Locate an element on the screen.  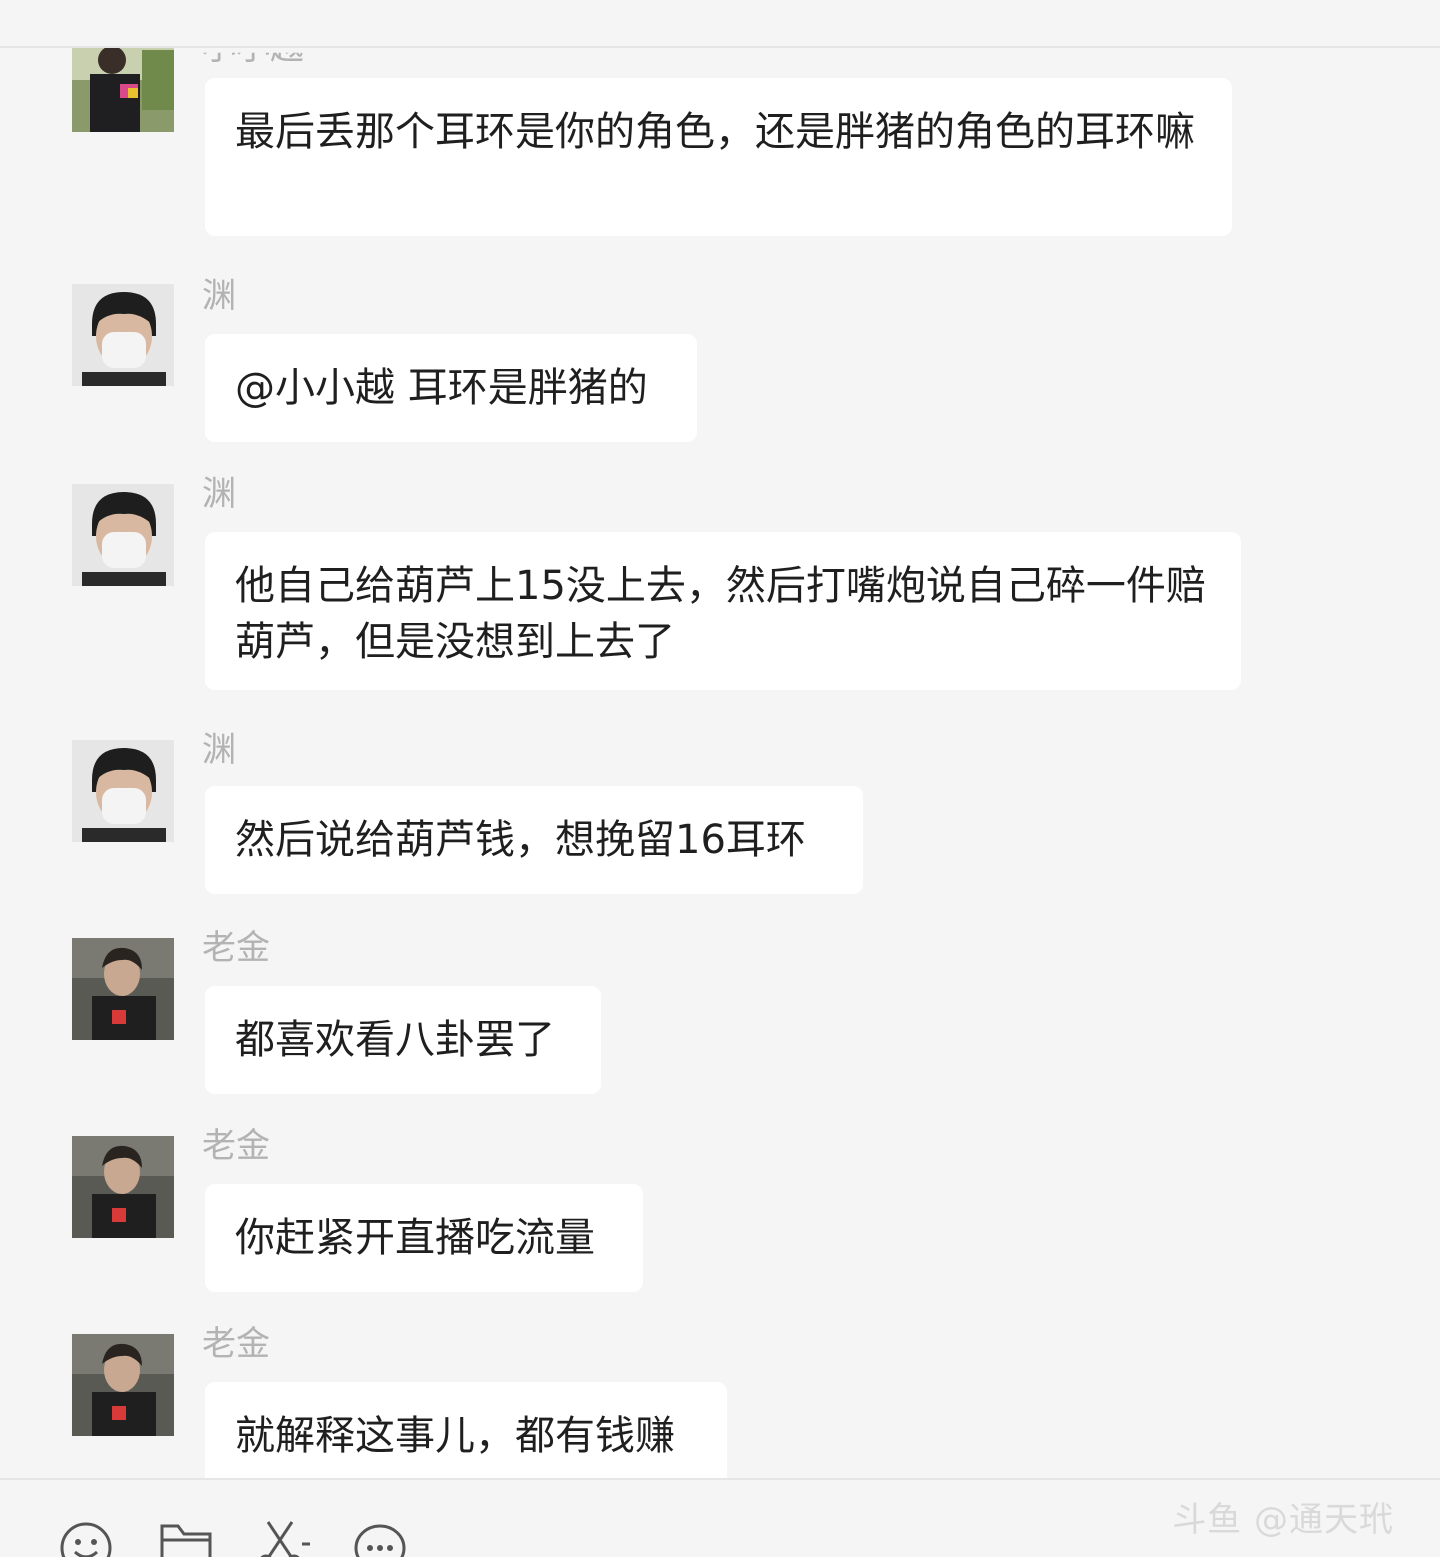
sender-name: 小小越 is located at coordinates (253, 58).